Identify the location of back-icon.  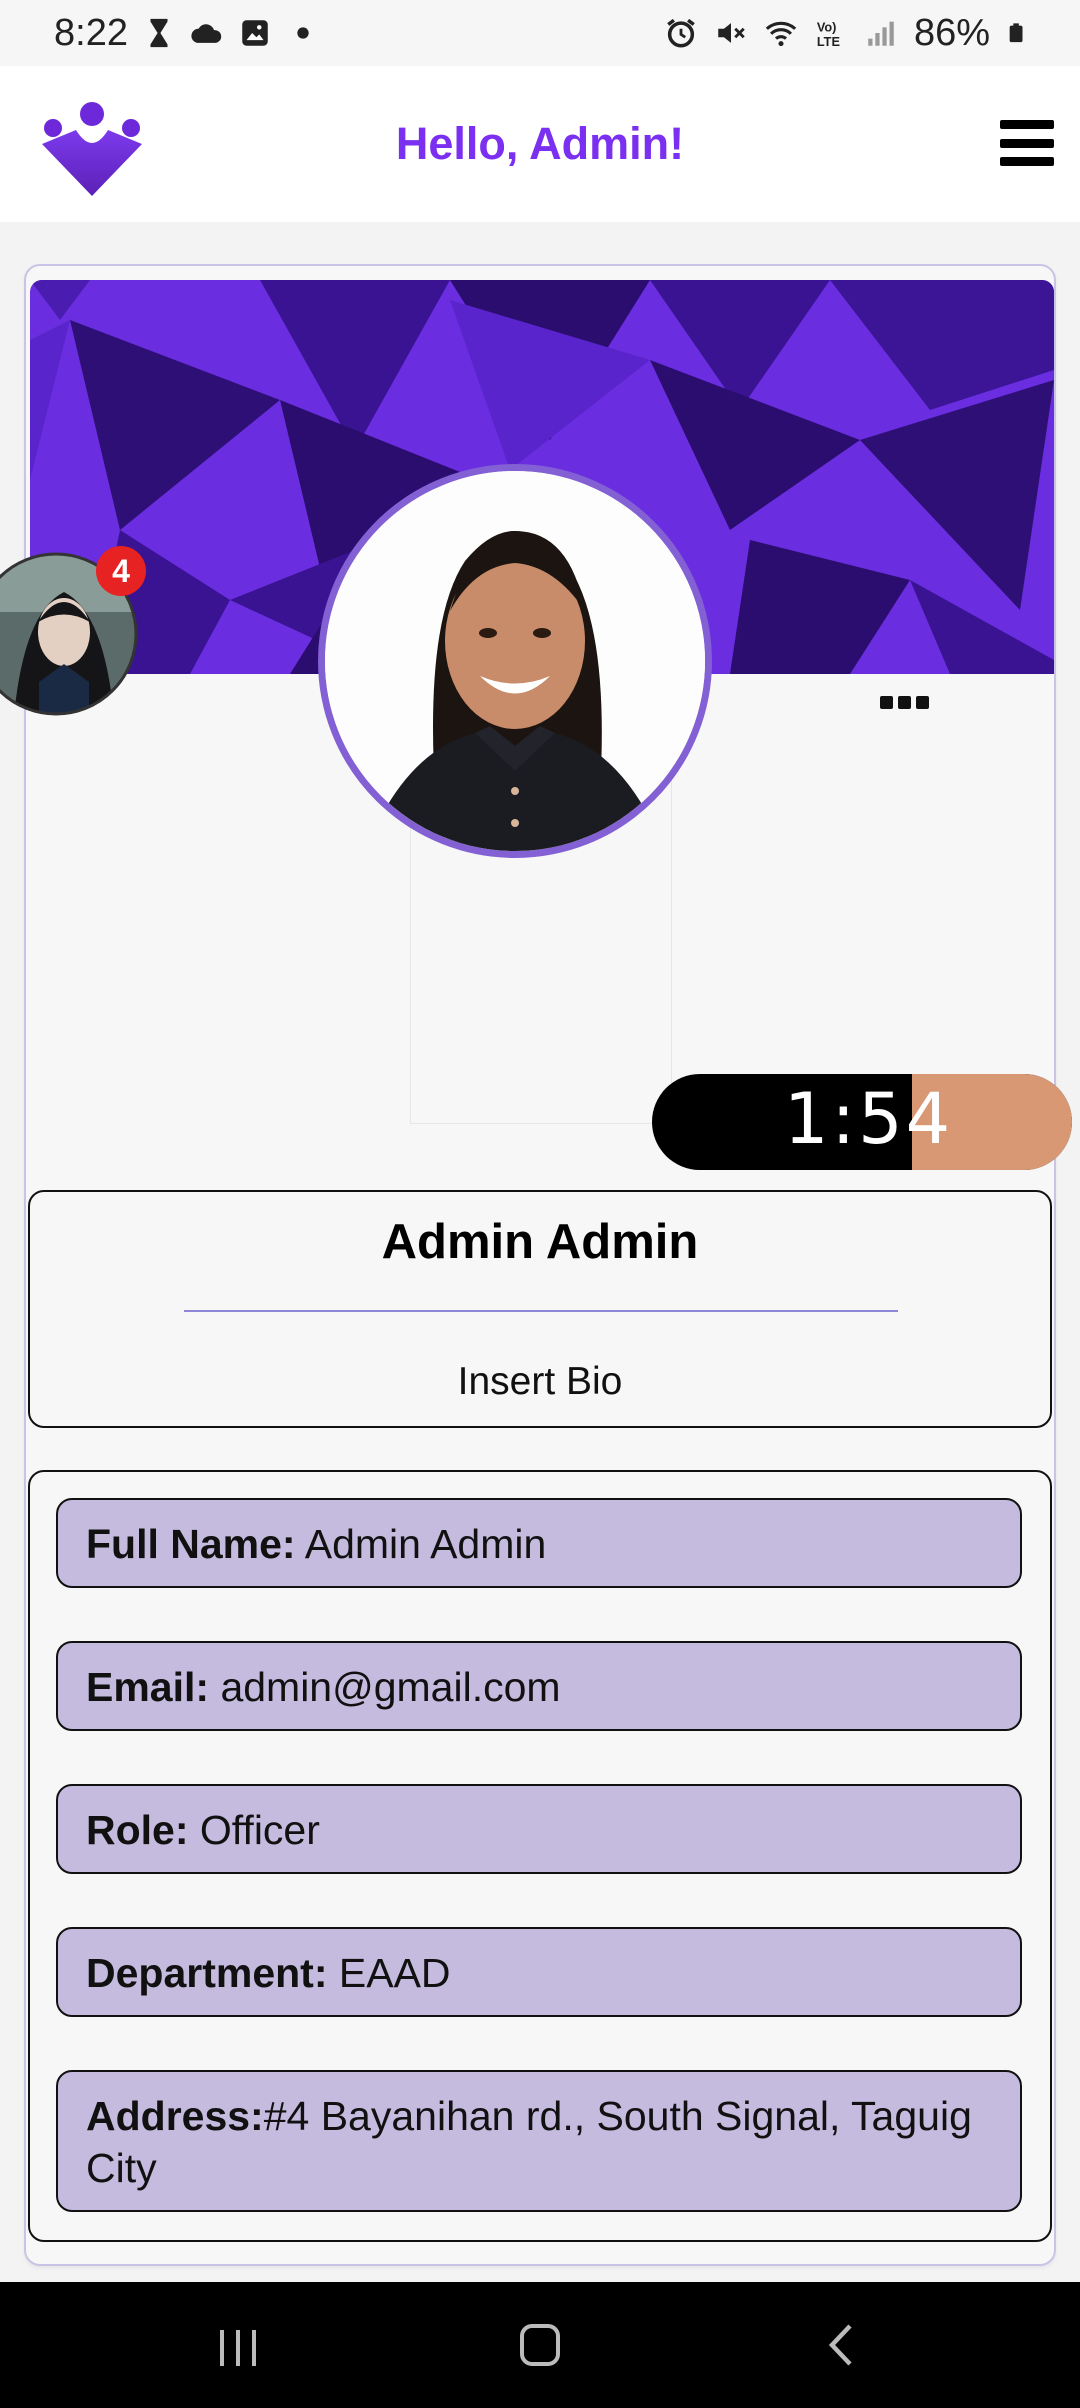
(842, 2345).